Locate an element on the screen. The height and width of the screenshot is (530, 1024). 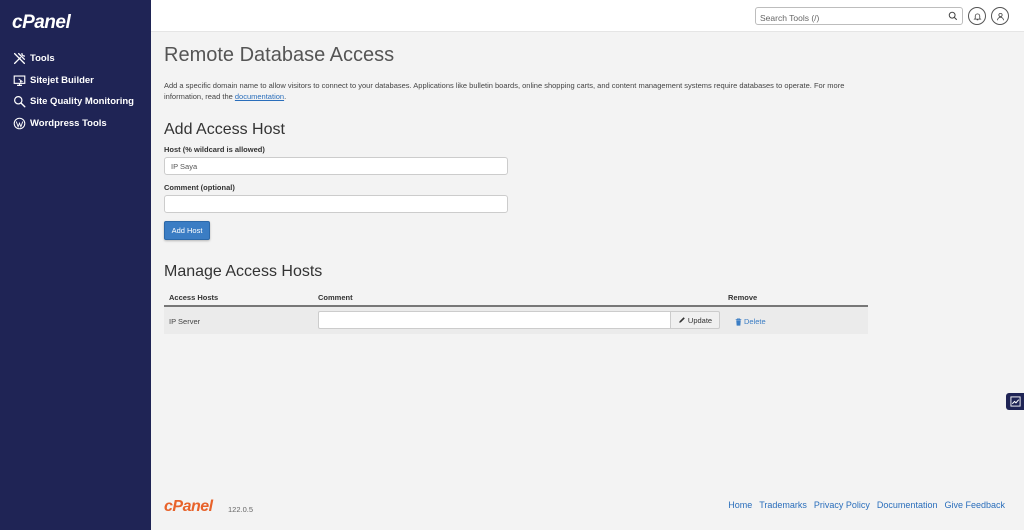
row-comment-input is located at coordinates (494, 320).